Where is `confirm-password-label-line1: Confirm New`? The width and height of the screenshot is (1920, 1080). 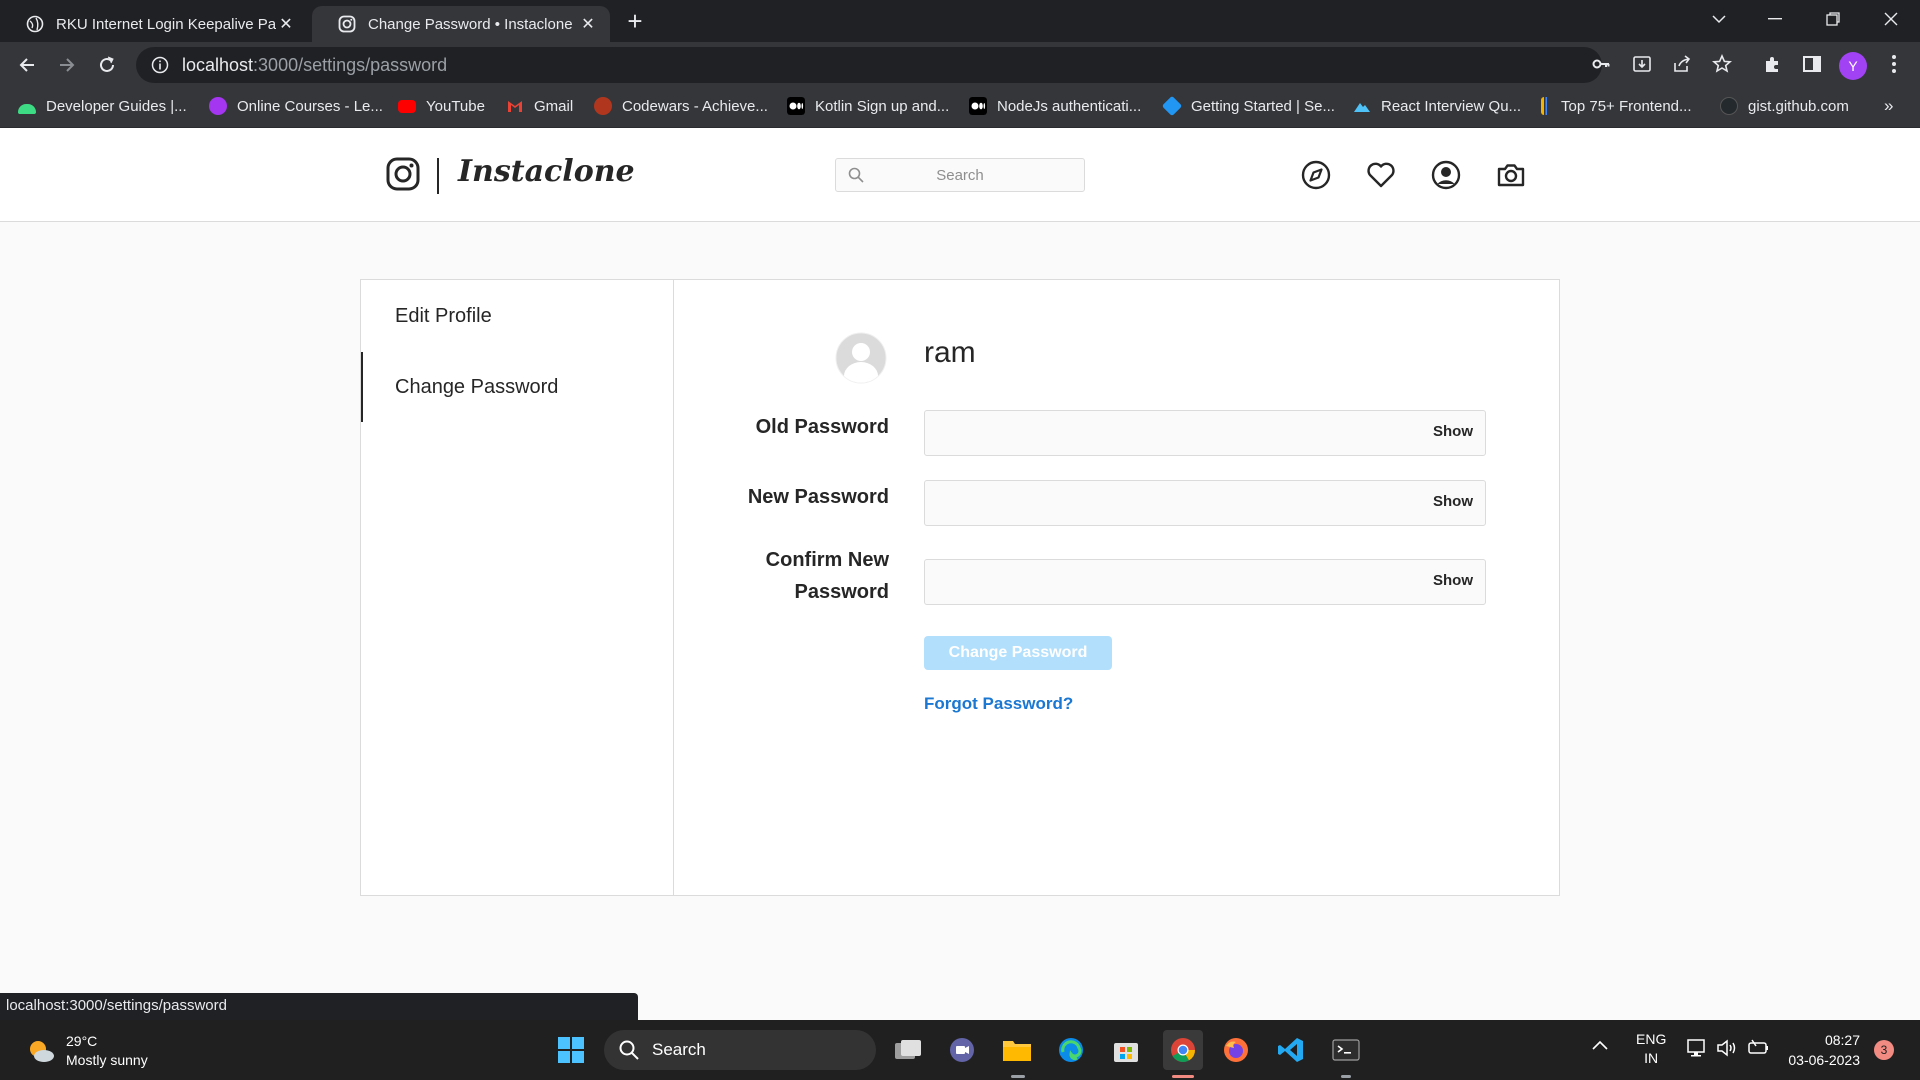
confirm-password-label-line1: Confirm New is located at coordinates (827, 560).